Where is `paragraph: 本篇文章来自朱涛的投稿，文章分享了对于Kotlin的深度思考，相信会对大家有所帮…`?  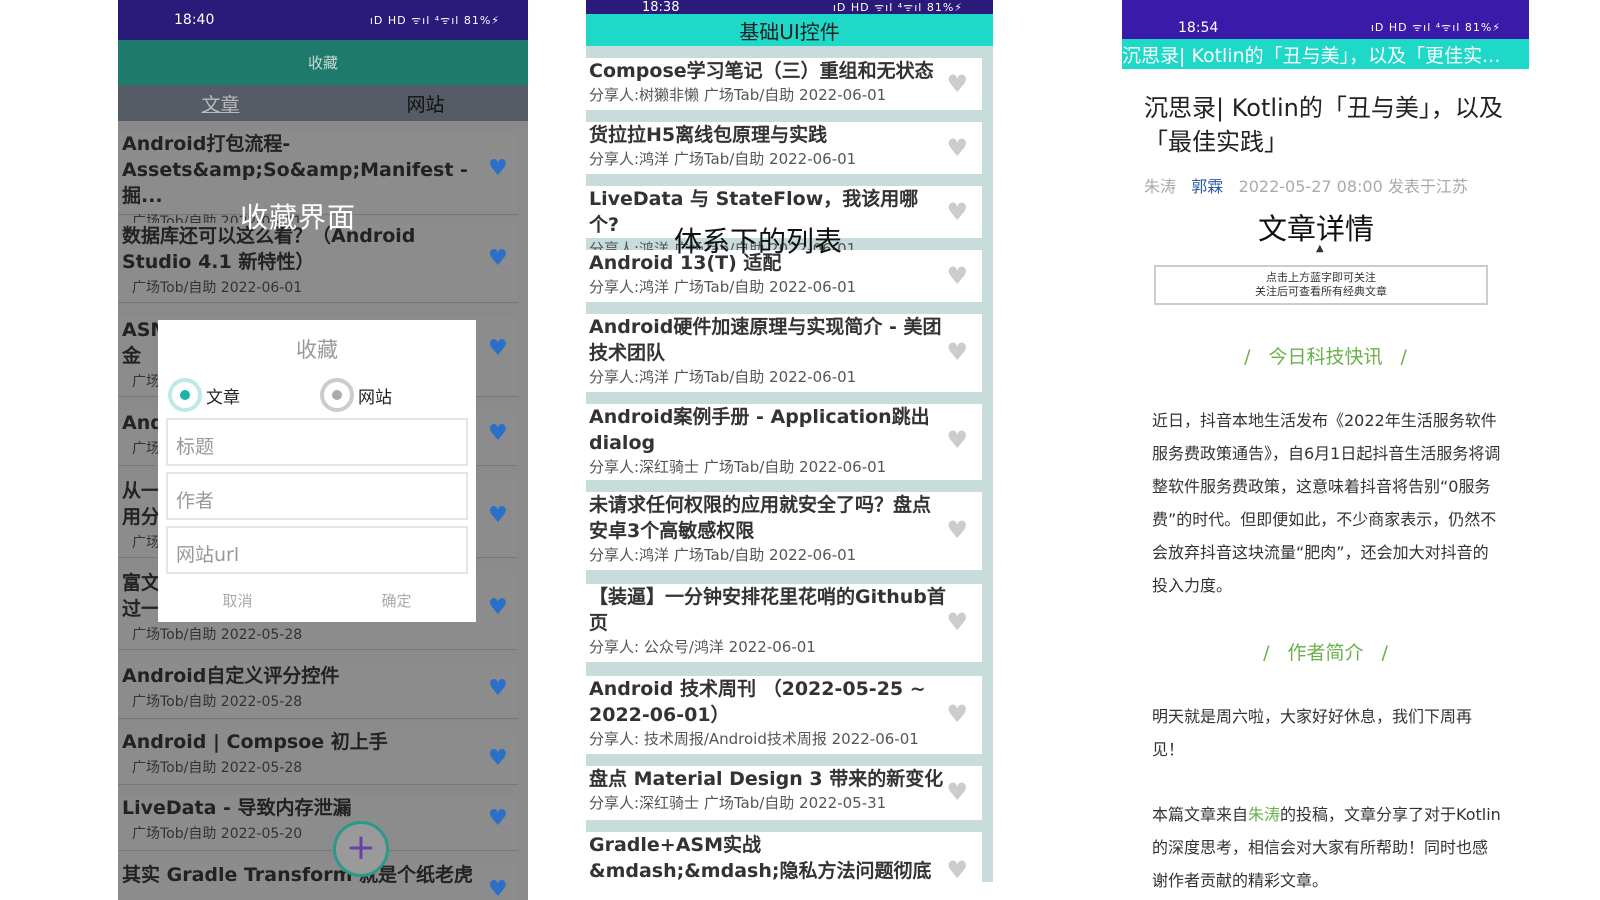 paragraph: 本篇文章来自朱涛的投稿，文章分享了对于Kotlin的深度思考，相信会对大家有所帮… is located at coordinates (1327, 847).